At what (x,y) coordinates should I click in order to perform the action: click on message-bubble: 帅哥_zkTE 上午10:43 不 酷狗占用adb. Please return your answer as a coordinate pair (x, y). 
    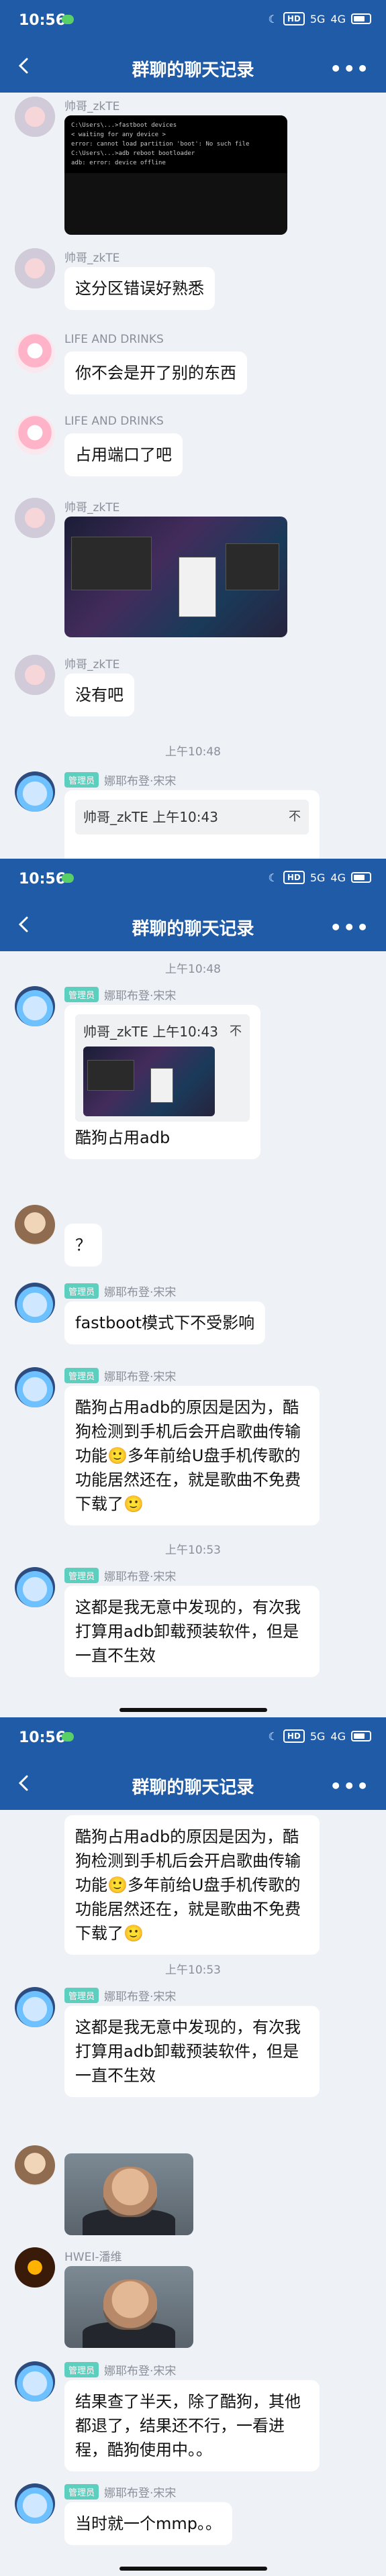
    Looking at the image, I should click on (162, 1082).